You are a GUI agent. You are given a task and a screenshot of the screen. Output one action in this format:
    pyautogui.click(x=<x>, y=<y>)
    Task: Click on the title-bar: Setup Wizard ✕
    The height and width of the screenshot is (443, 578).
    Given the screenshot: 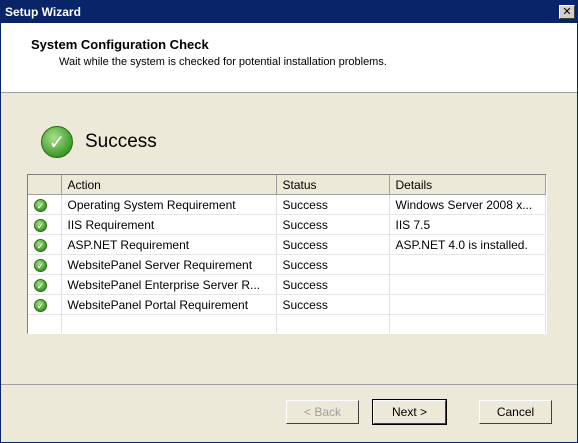 What is the action you would take?
    pyautogui.click(x=289, y=12)
    